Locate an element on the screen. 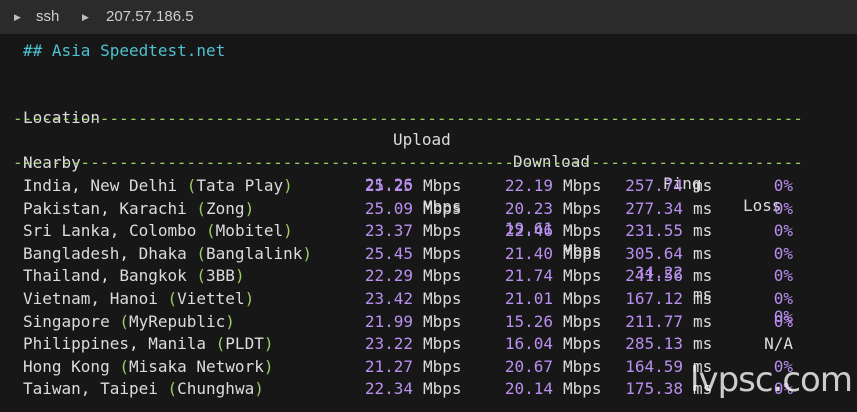 The image size is (857, 412). upload-value: 23.37 is located at coordinates (388, 231).